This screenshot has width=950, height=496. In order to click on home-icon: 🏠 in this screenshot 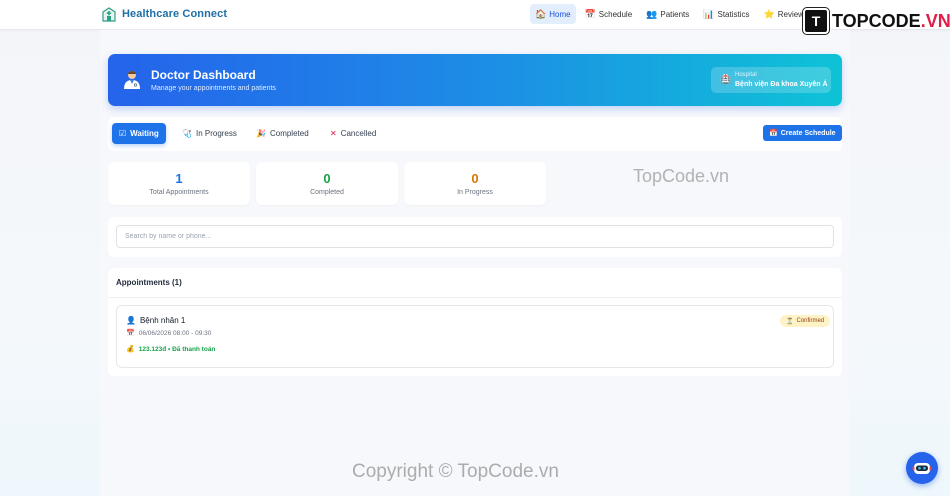, I will do `click(541, 13)`.